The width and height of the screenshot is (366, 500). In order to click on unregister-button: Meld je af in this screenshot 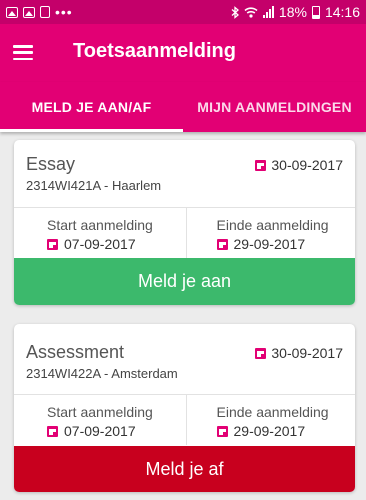, I will do `click(184, 469)`.